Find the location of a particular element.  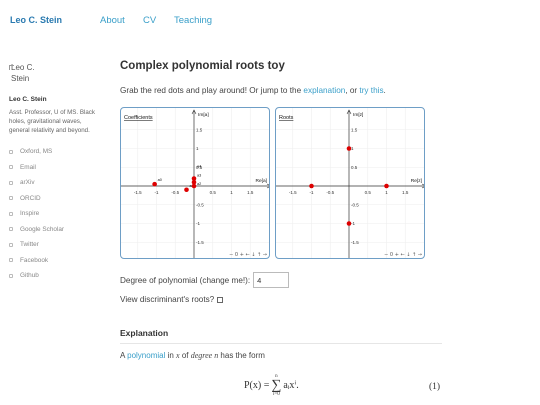

y-tick-label: 0.5 is located at coordinates (354, 167).